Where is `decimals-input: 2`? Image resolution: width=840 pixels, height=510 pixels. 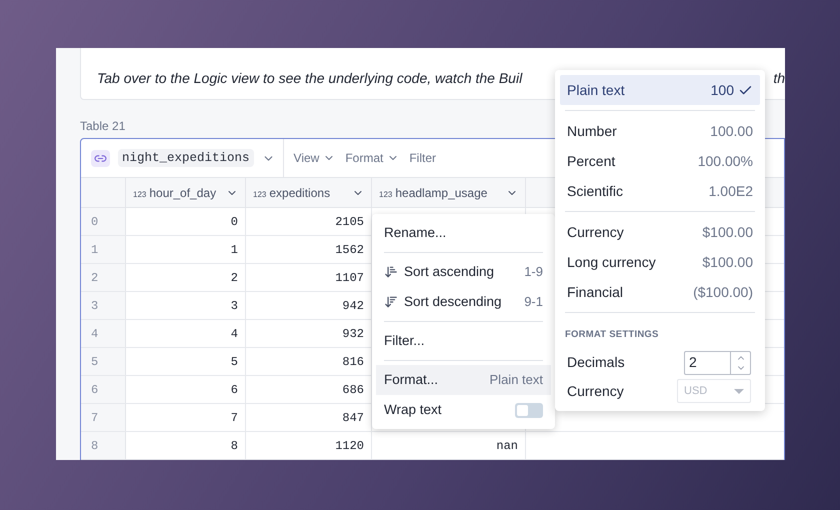
decimals-input: 2 is located at coordinates (707, 363).